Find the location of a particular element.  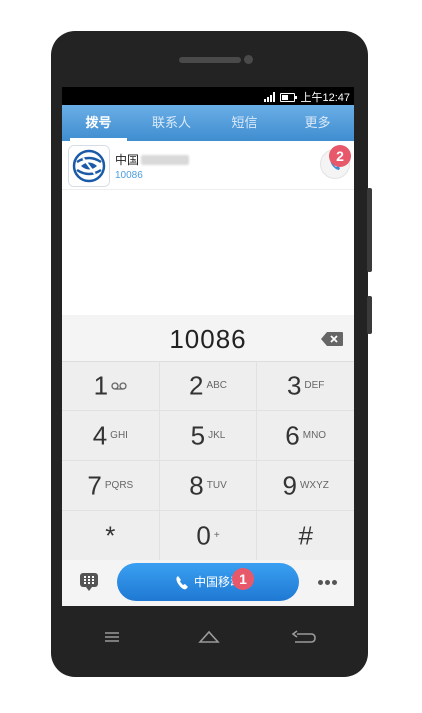

key-0: 0 + is located at coordinates (209, 535).